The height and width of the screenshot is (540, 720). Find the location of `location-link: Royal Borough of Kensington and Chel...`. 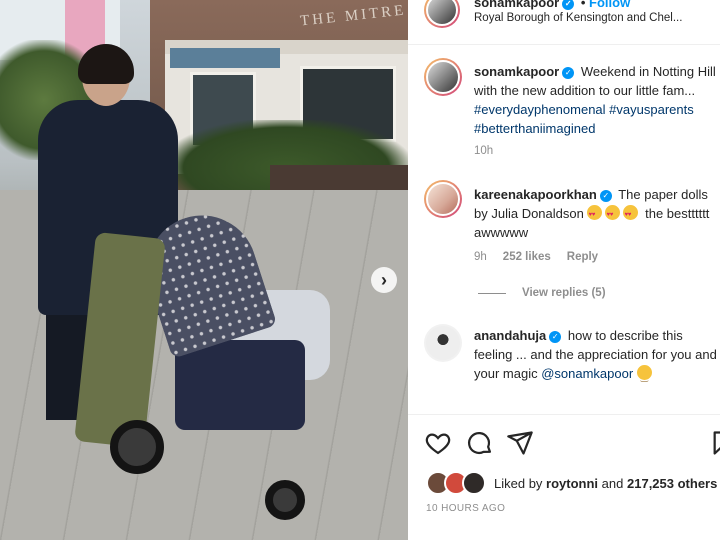

location-link: Royal Borough of Kensington and Chel... is located at coordinates (589, 18).